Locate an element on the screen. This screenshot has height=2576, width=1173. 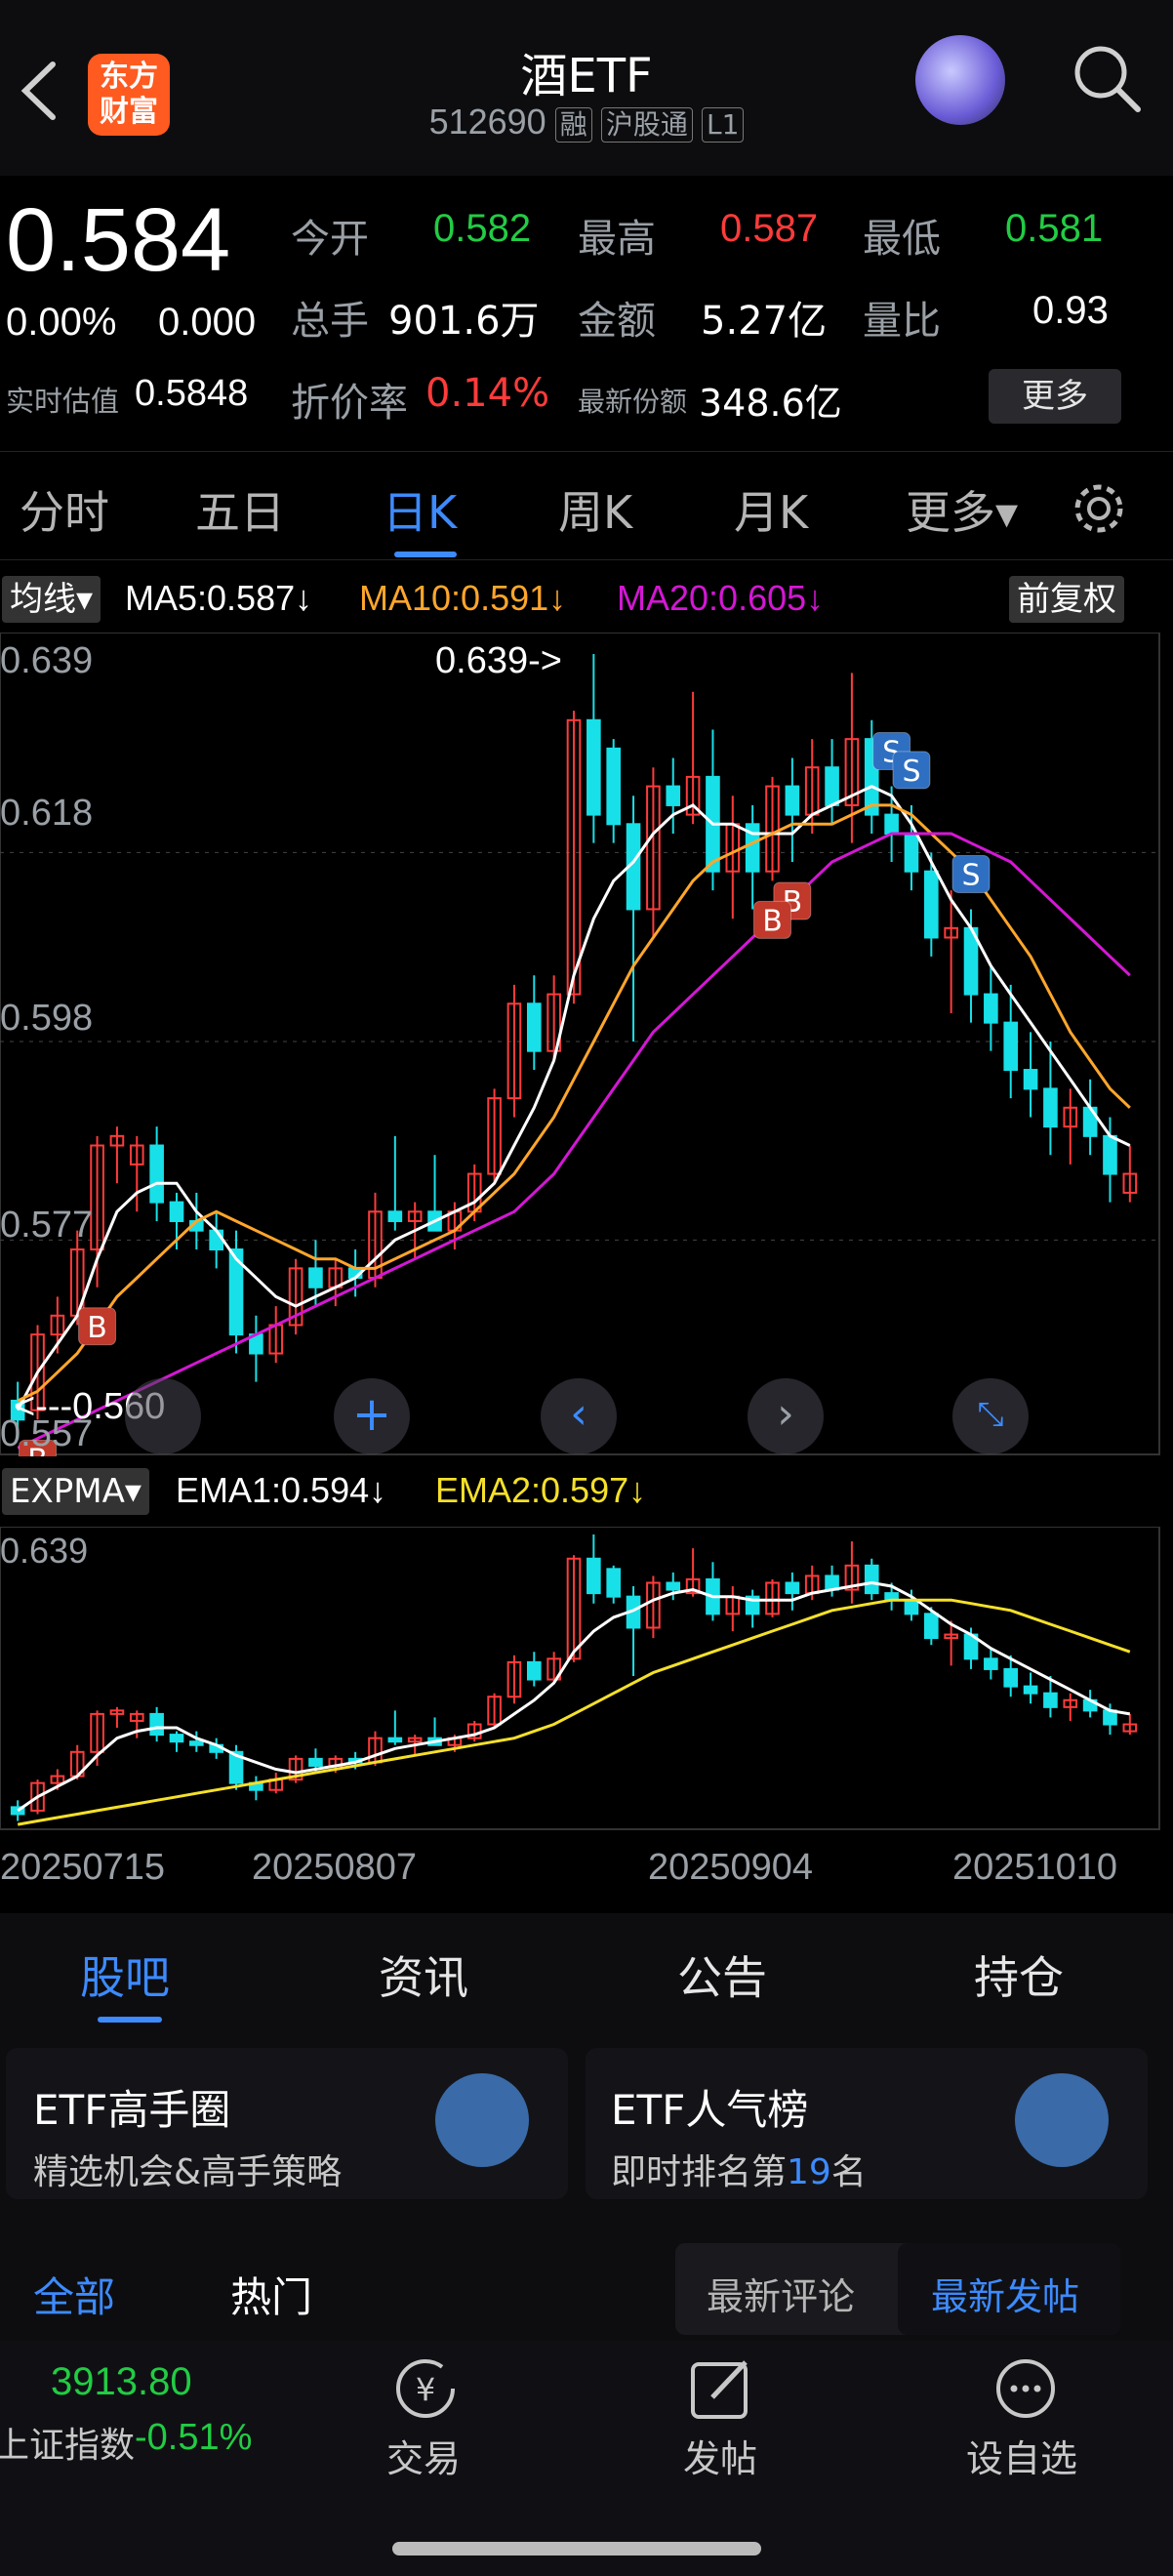
ma-selector: 均线▾ is located at coordinates (52, 599).